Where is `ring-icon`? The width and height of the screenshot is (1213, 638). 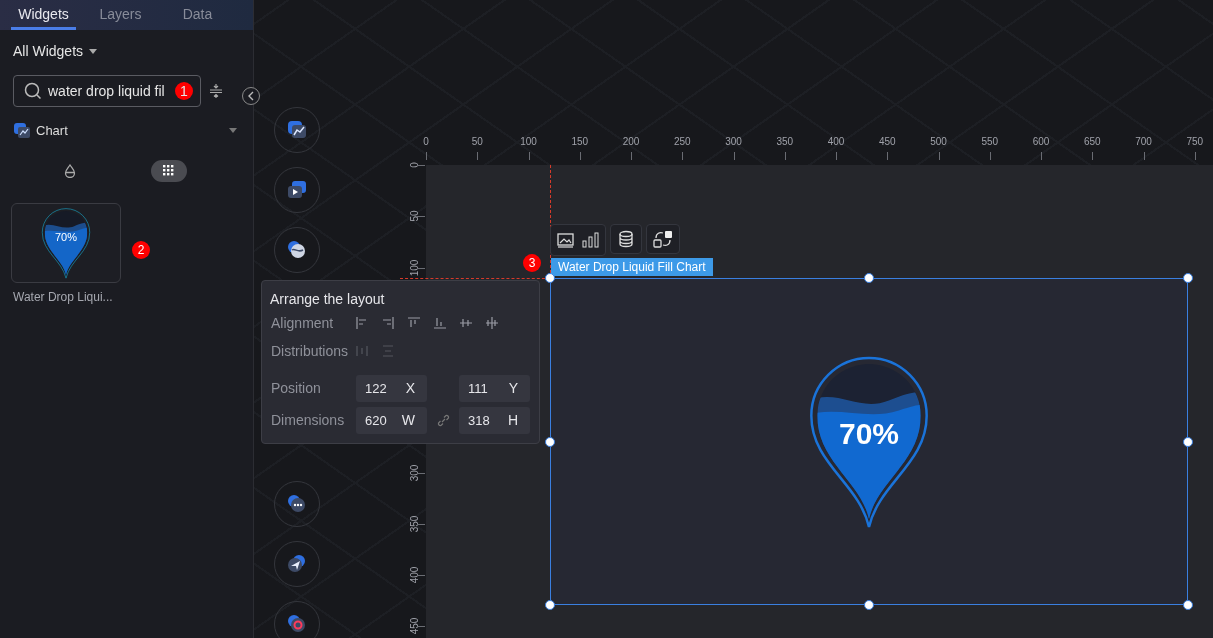 ring-icon is located at coordinates (297, 624).